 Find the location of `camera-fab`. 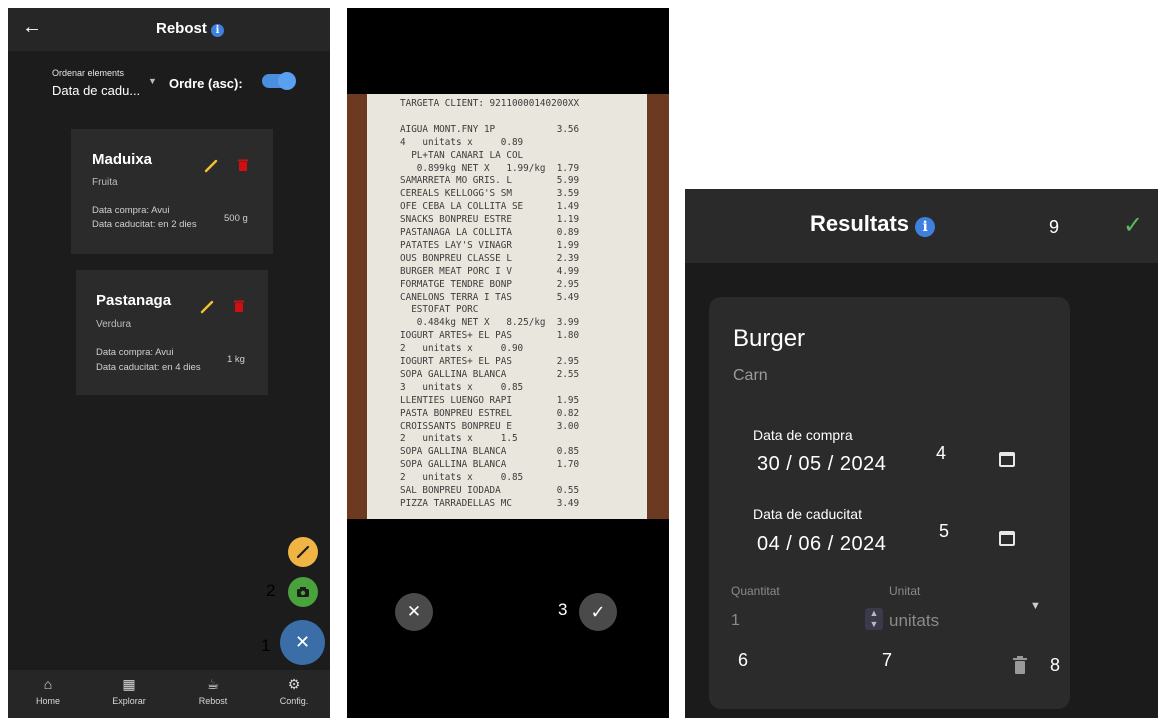

camera-fab is located at coordinates (303, 592).